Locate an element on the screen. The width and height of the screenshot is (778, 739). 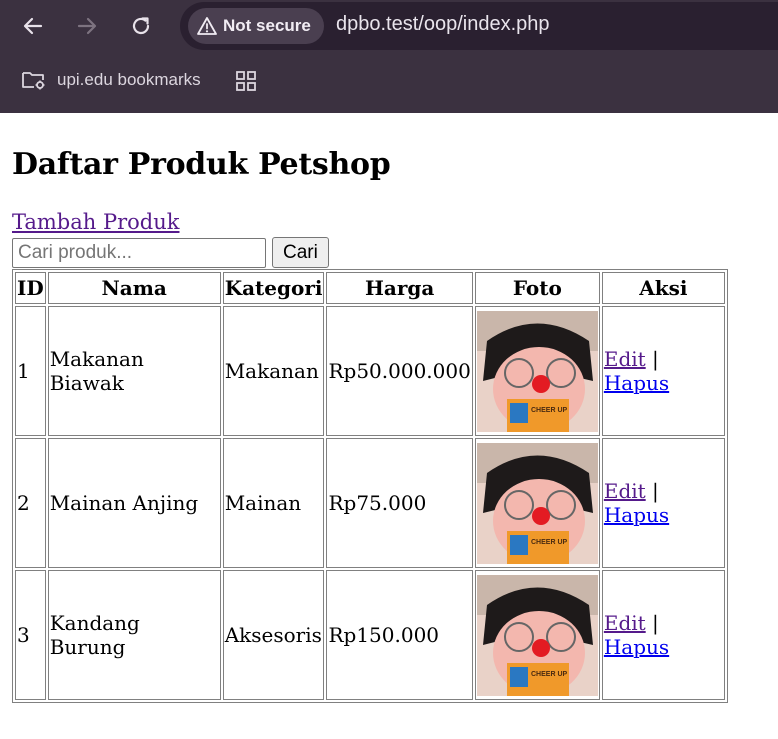
bookmark-folder: upi.edu bookmarks is located at coordinates (111, 80).